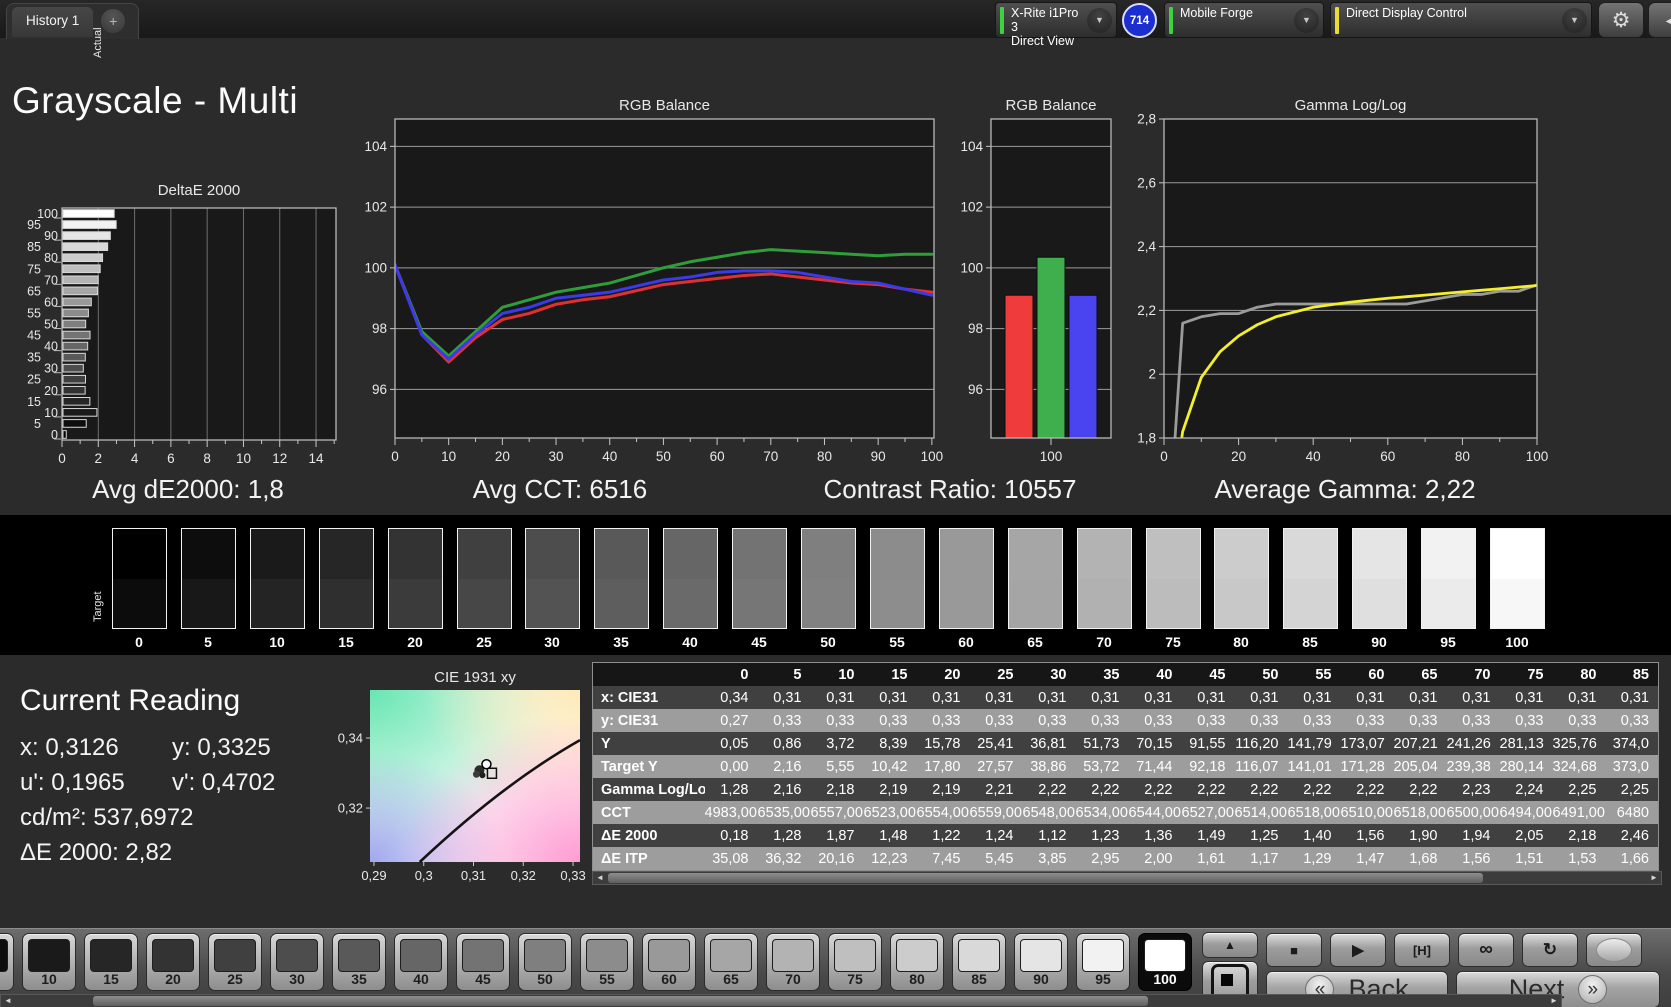 The image size is (1671, 1007). I want to click on meter-dropdown-pattern-source: Mobile Forge ▼, so click(1244, 20).